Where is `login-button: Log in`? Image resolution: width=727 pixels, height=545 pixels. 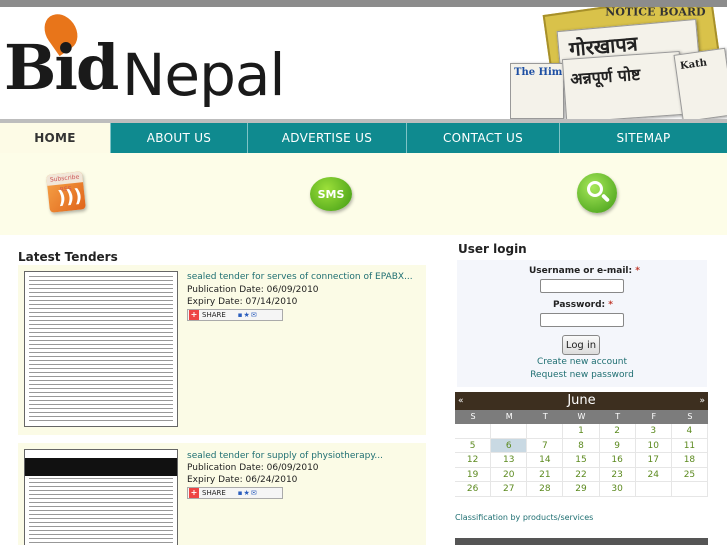
login-button: Log in is located at coordinates (581, 345).